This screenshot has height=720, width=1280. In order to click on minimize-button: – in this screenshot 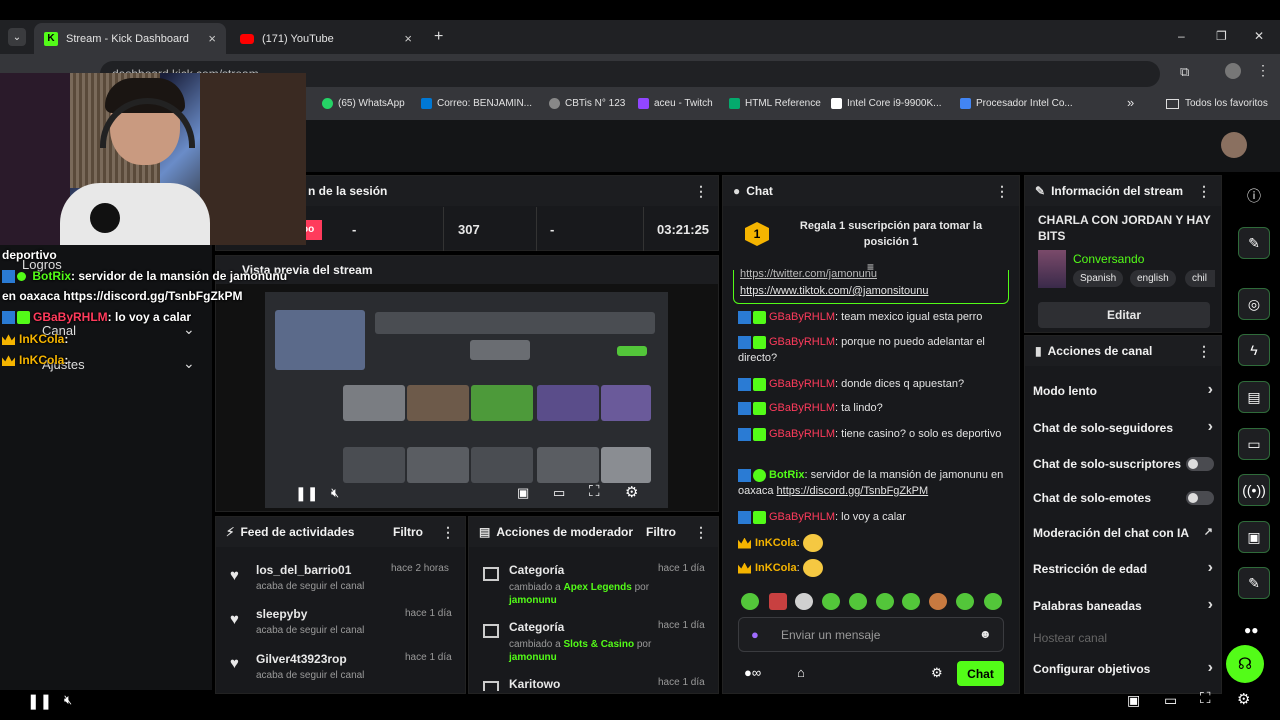, I will do `click(1181, 36)`.